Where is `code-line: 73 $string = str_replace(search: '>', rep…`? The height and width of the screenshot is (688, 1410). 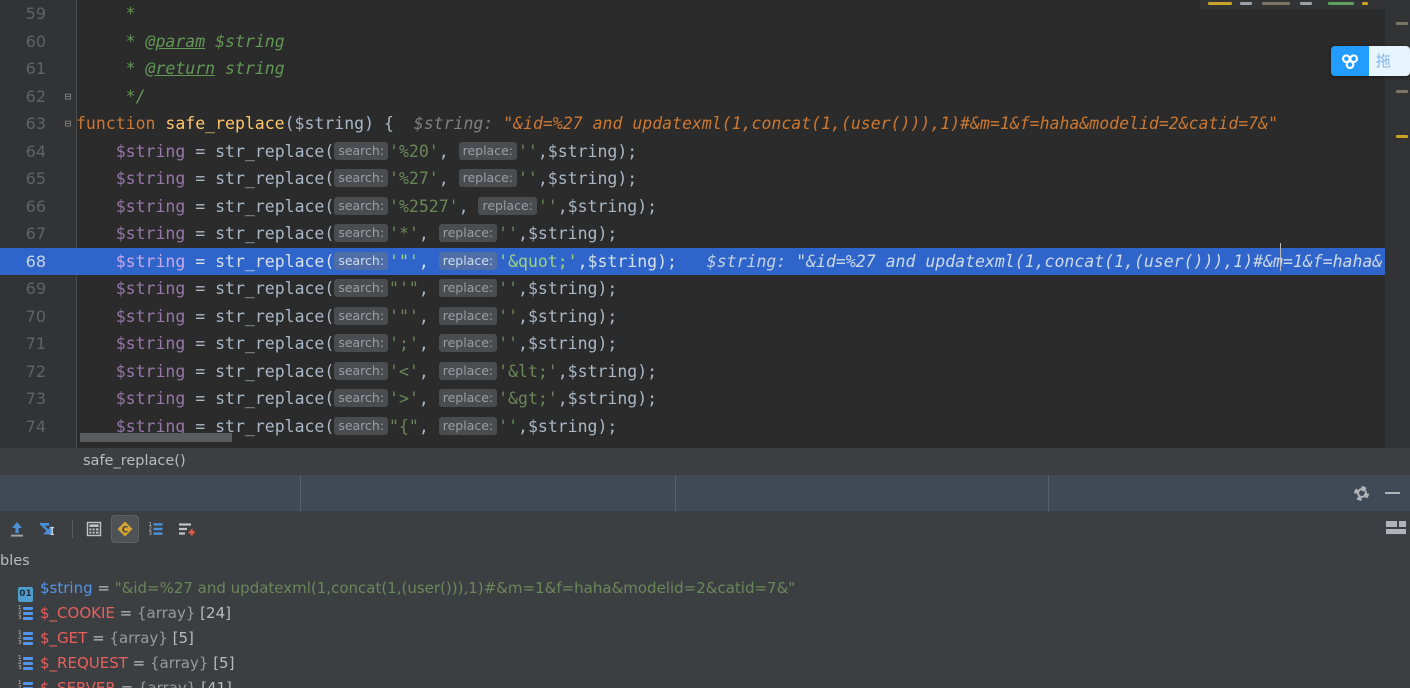
code-line: 73 $string = str_replace(search: '>', rep… is located at coordinates (705, 399).